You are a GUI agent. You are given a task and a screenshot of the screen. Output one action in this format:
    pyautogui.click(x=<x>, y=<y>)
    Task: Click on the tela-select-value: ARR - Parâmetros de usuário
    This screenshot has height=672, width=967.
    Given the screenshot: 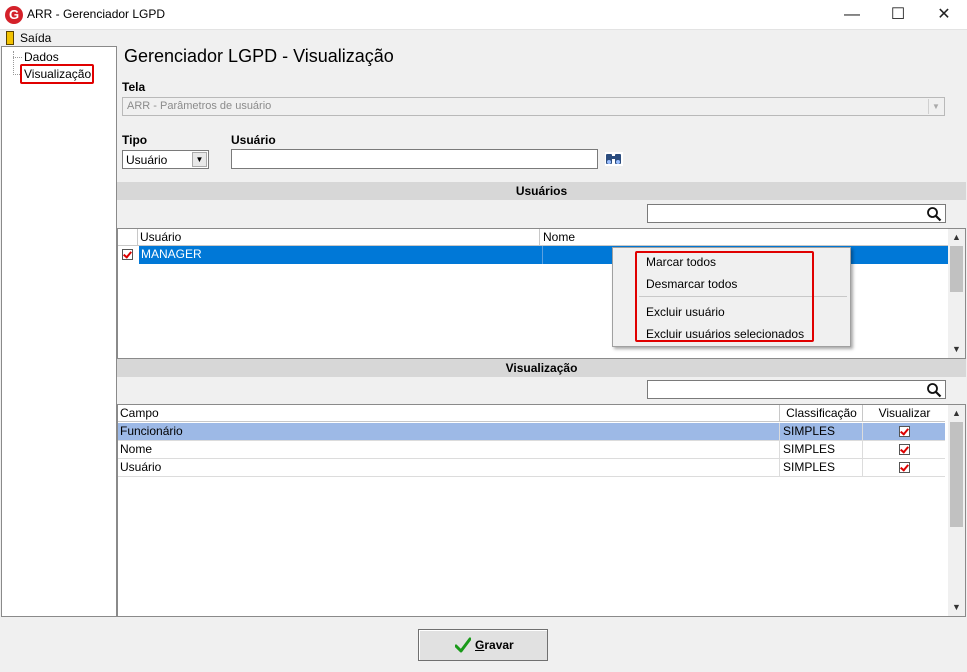 What is the action you would take?
    pyautogui.click(x=199, y=106)
    